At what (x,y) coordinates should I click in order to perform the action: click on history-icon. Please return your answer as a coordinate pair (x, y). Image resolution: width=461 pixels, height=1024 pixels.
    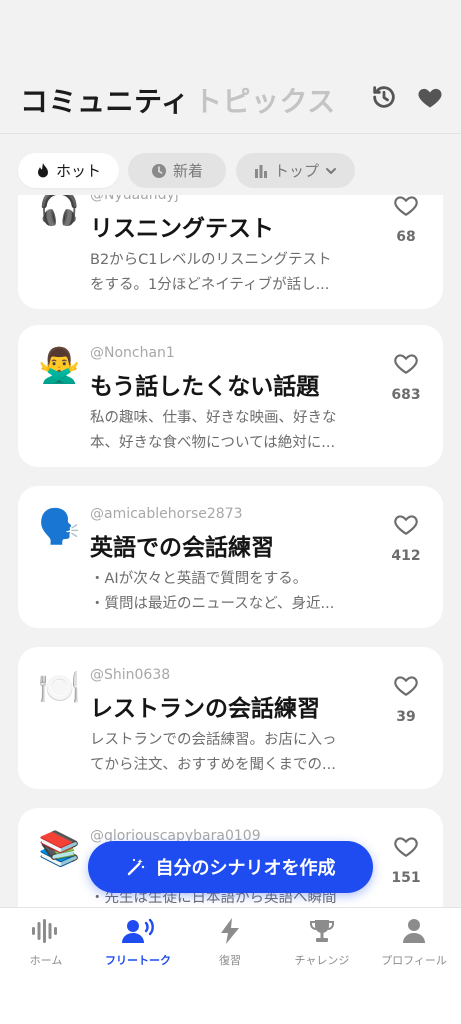
    Looking at the image, I should click on (384, 97).